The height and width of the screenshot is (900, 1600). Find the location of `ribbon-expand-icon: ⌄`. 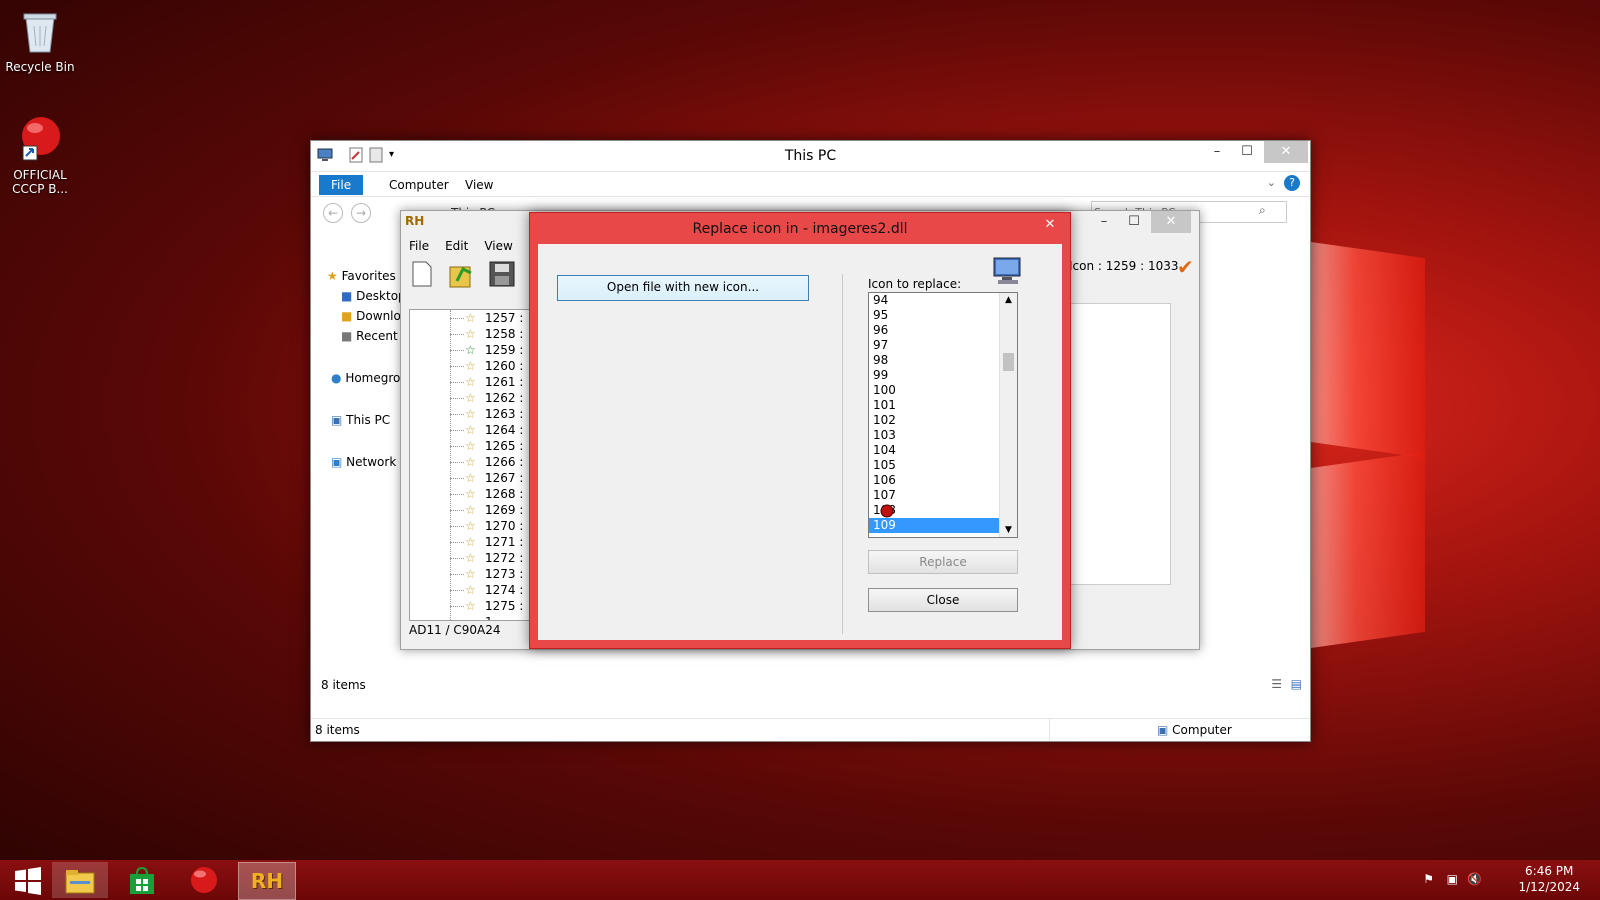

ribbon-expand-icon: ⌄ is located at coordinates (1271, 182).